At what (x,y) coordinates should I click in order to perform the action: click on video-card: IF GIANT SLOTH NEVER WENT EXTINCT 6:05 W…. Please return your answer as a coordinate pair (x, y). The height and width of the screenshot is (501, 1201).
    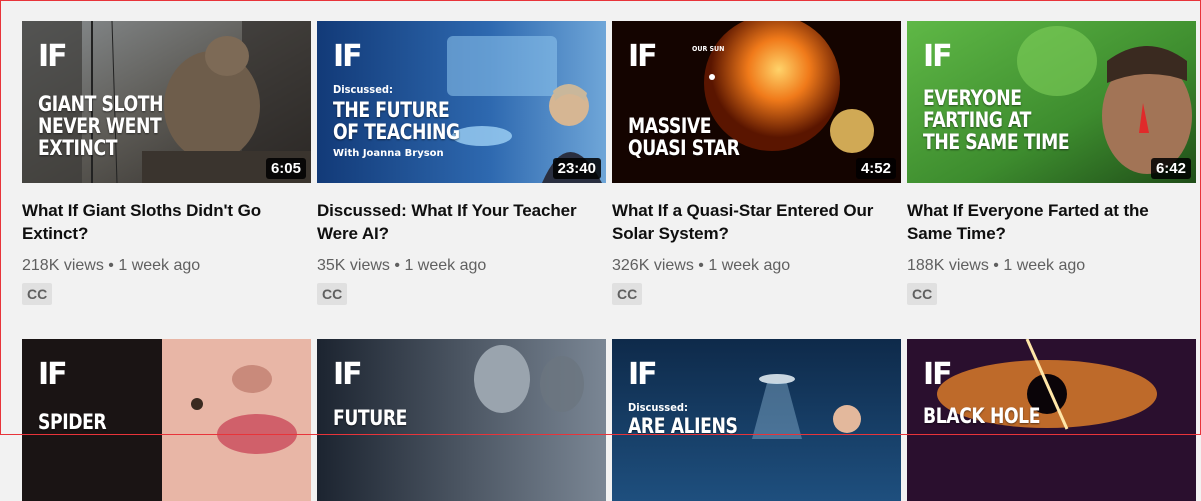
    Looking at the image, I should click on (166, 163).